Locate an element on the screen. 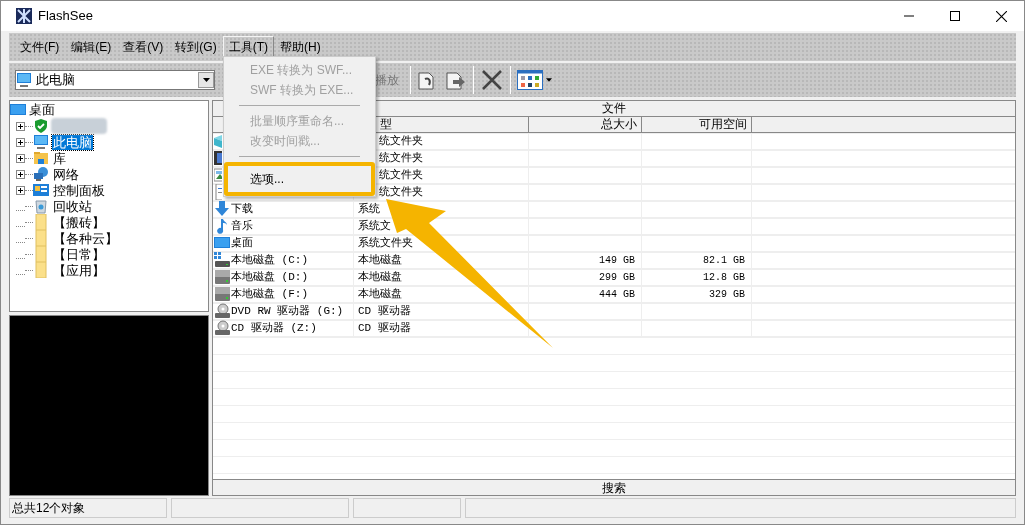  free-space: 82.1 GB is located at coordinates (724, 260).